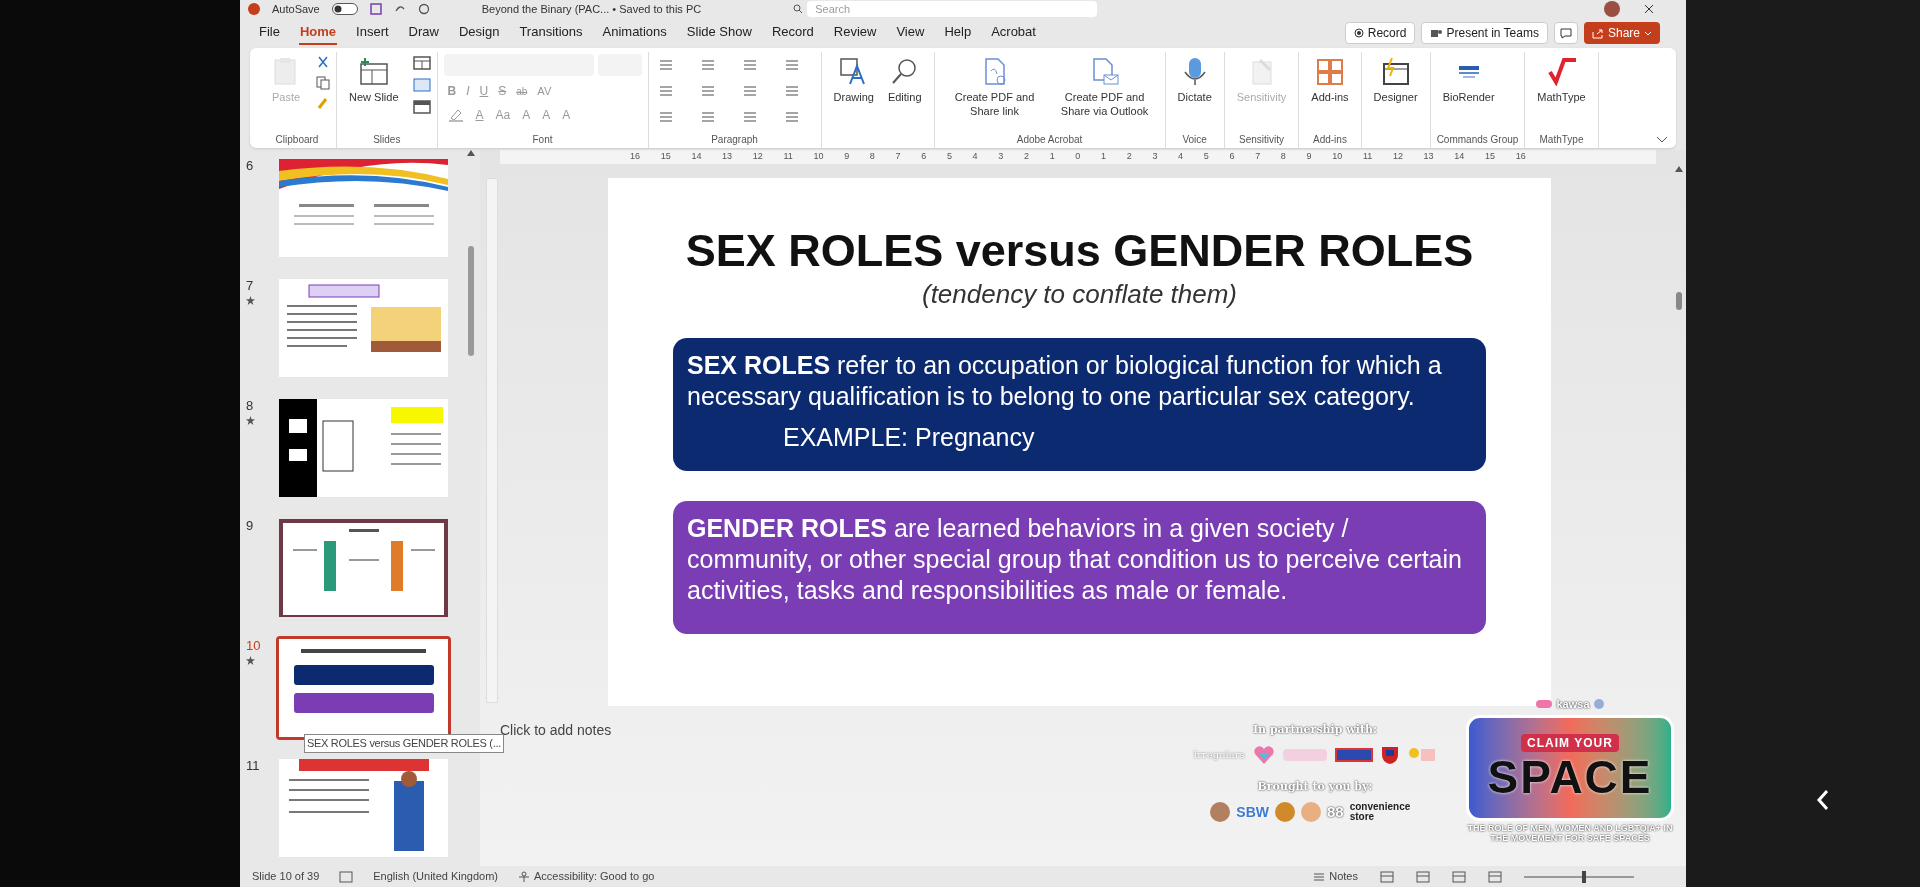  Describe the element at coordinates (524, 876) in the screenshot. I see `accessibility-icon` at that location.